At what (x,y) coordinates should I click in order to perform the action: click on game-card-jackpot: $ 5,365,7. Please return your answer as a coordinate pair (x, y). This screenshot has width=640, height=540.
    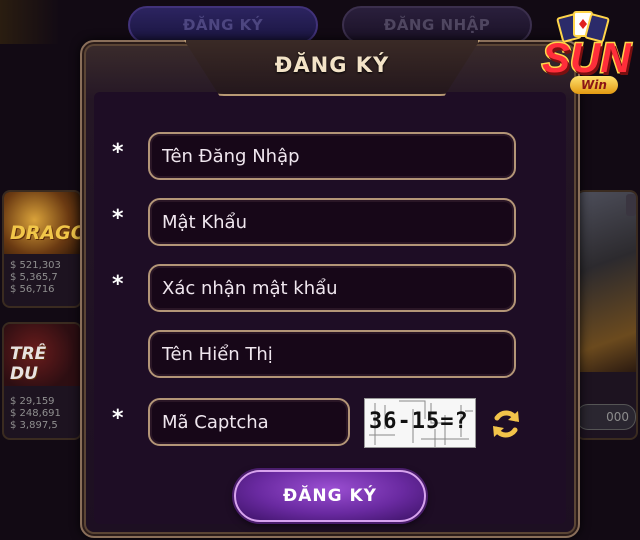
    Looking at the image, I should click on (34, 277).